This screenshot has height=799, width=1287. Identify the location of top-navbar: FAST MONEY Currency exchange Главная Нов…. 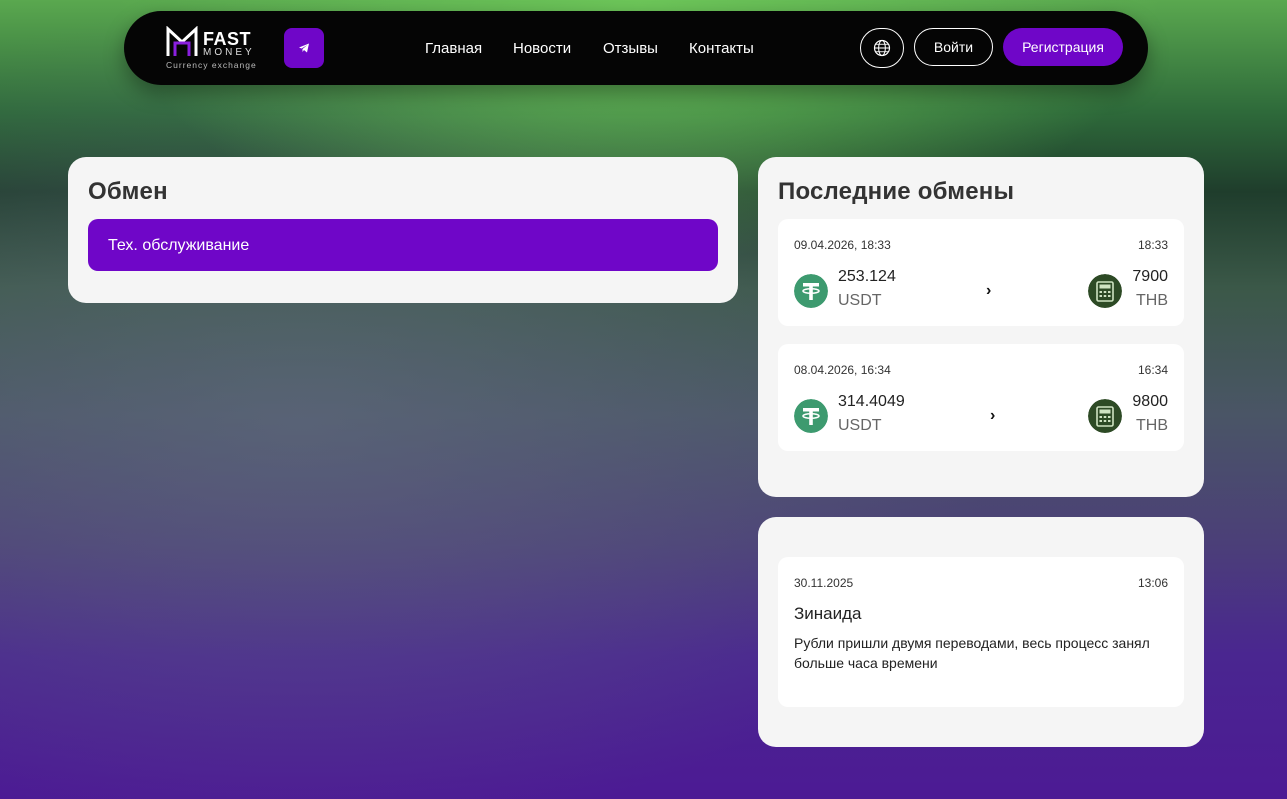
(636, 48).